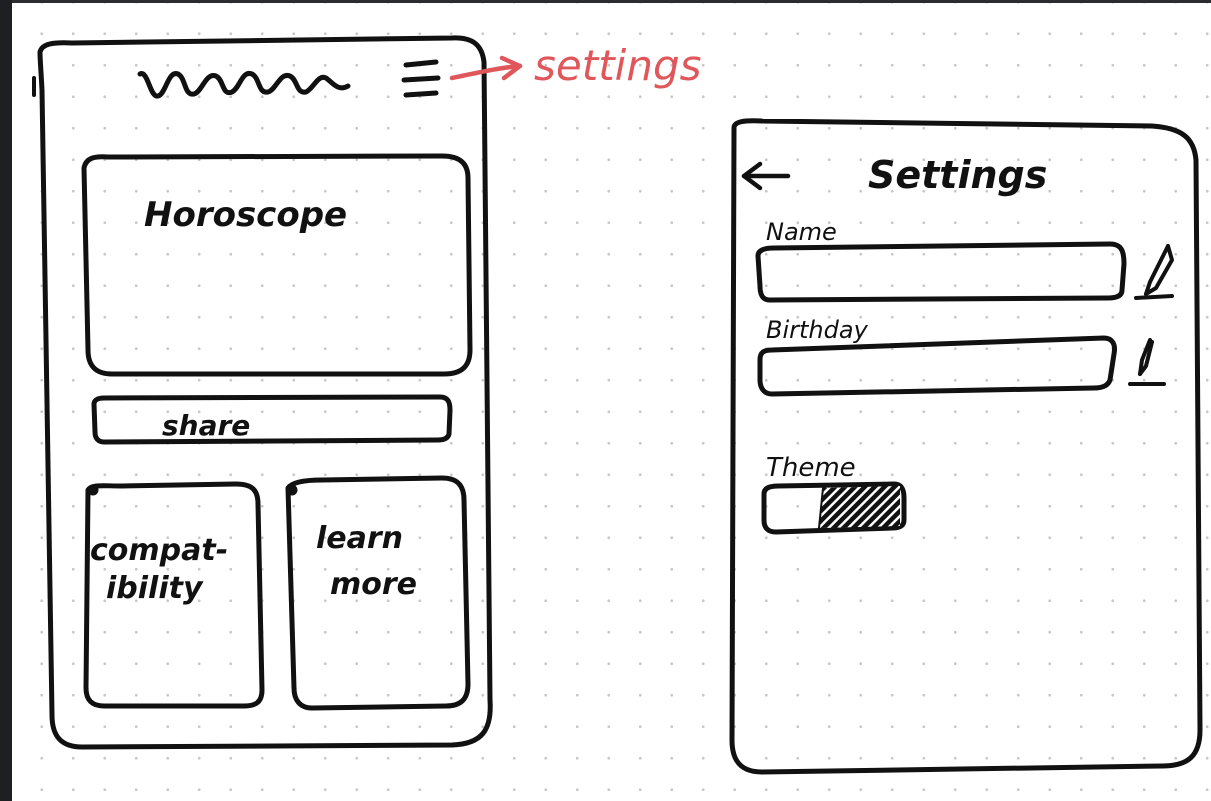 The width and height of the screenshot is (1211, 801). What do you see at coordinates (359, 538) in the screenshot?
I see `learn-more-card-label: learn` at bounding box center [359, 538].